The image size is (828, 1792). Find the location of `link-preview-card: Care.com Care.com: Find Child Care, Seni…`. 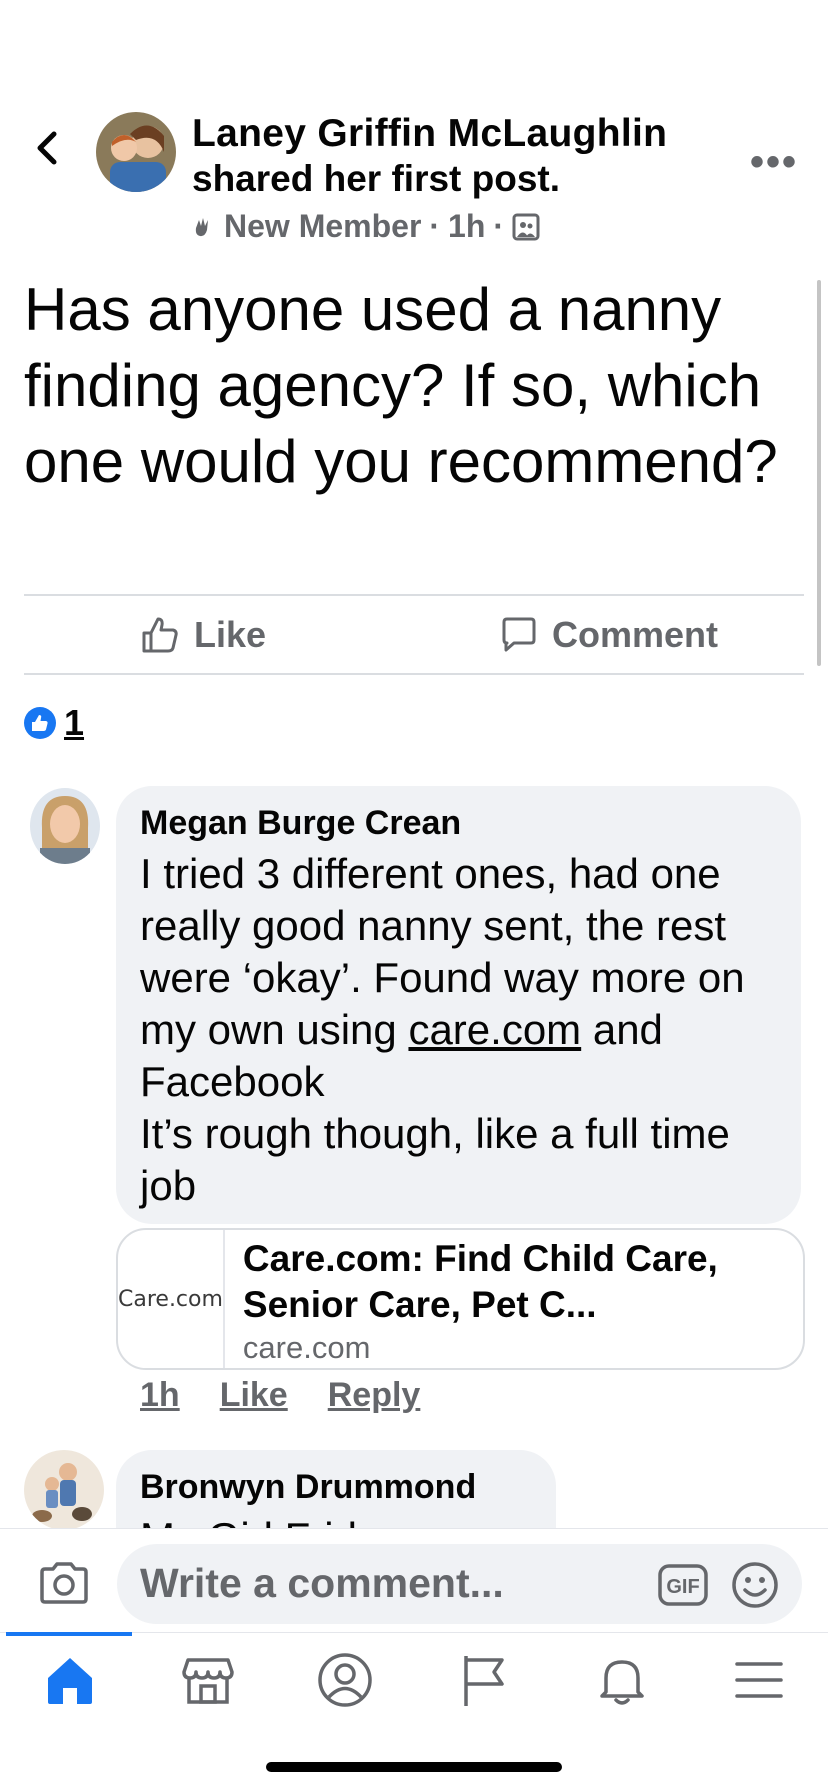

link-preview-card: Care.com Care.com: Find Child Care, Seni… is located at coordinates (460, 1299).